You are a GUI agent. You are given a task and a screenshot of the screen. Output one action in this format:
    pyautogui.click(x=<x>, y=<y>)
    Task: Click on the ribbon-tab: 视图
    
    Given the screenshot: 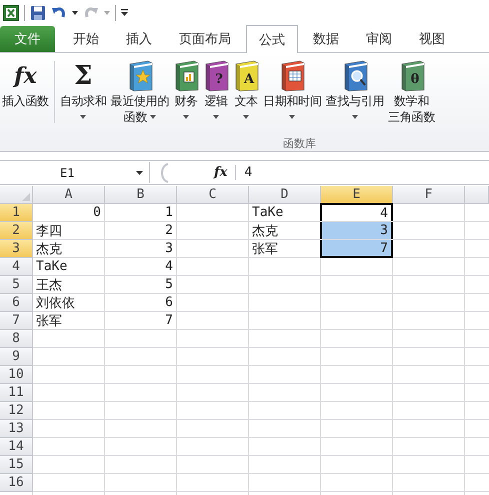 What is the action you would take?
    pyautogui.click(x=432, y=39)
    